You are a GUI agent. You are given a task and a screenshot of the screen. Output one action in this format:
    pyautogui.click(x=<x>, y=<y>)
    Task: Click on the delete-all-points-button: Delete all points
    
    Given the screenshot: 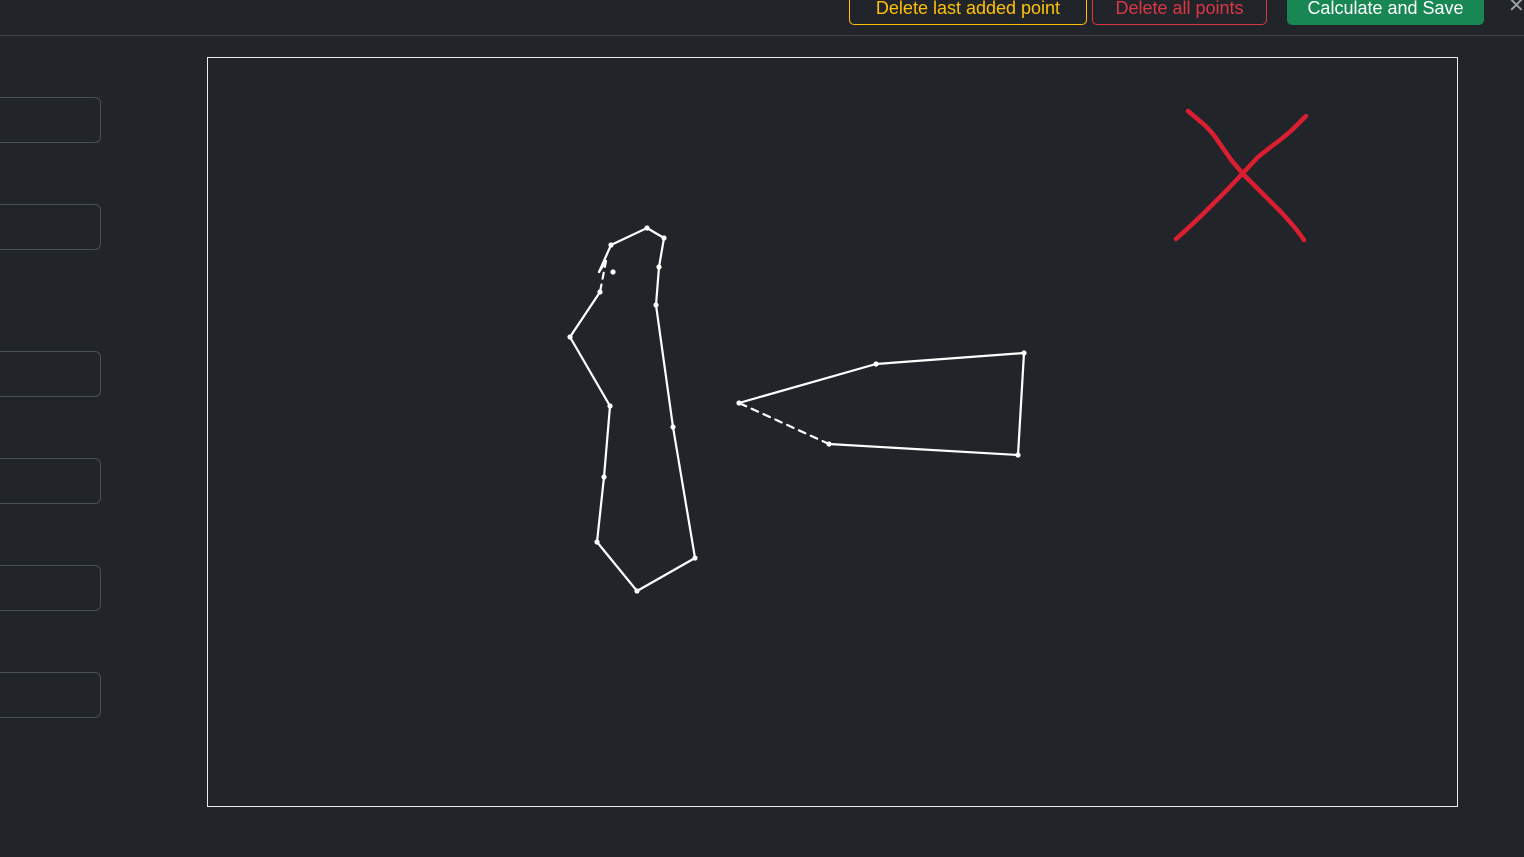 What is the action you would take?
    pyautogui.click(x=1179, y=12)
    